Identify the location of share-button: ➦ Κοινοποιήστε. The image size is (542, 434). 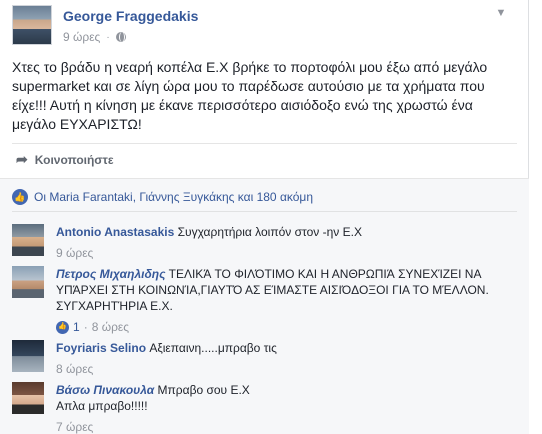
(65, 159).